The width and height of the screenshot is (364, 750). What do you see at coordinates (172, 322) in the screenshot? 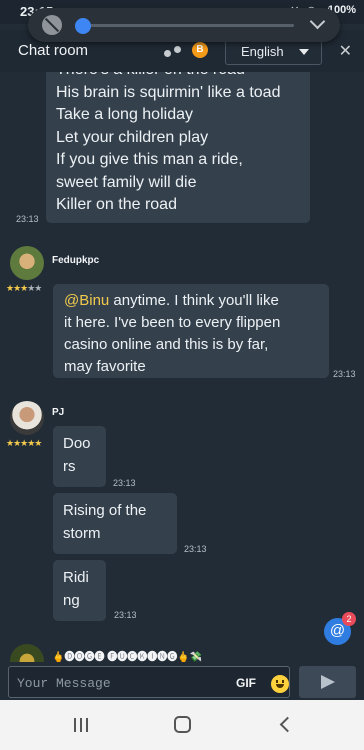
I see `message-line: it here. I've been to every flippen` at bounding box center [172, 322].